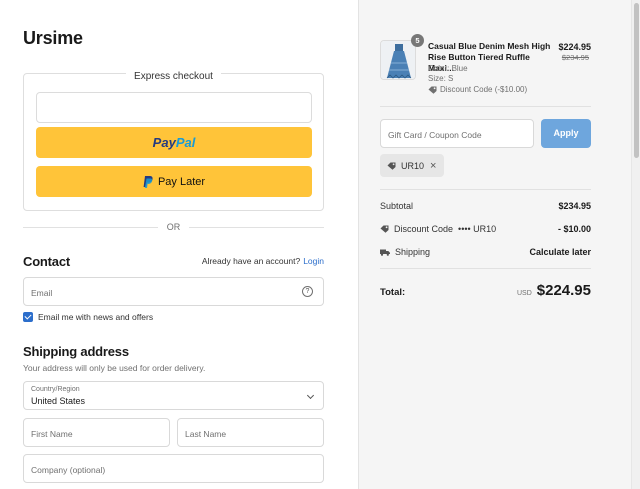 Image resolution: width=640 pixels, height=489 pixels. Describe the element at coordinates (524, 293) in the screenshot. I see `total-currency: USD` at that location.